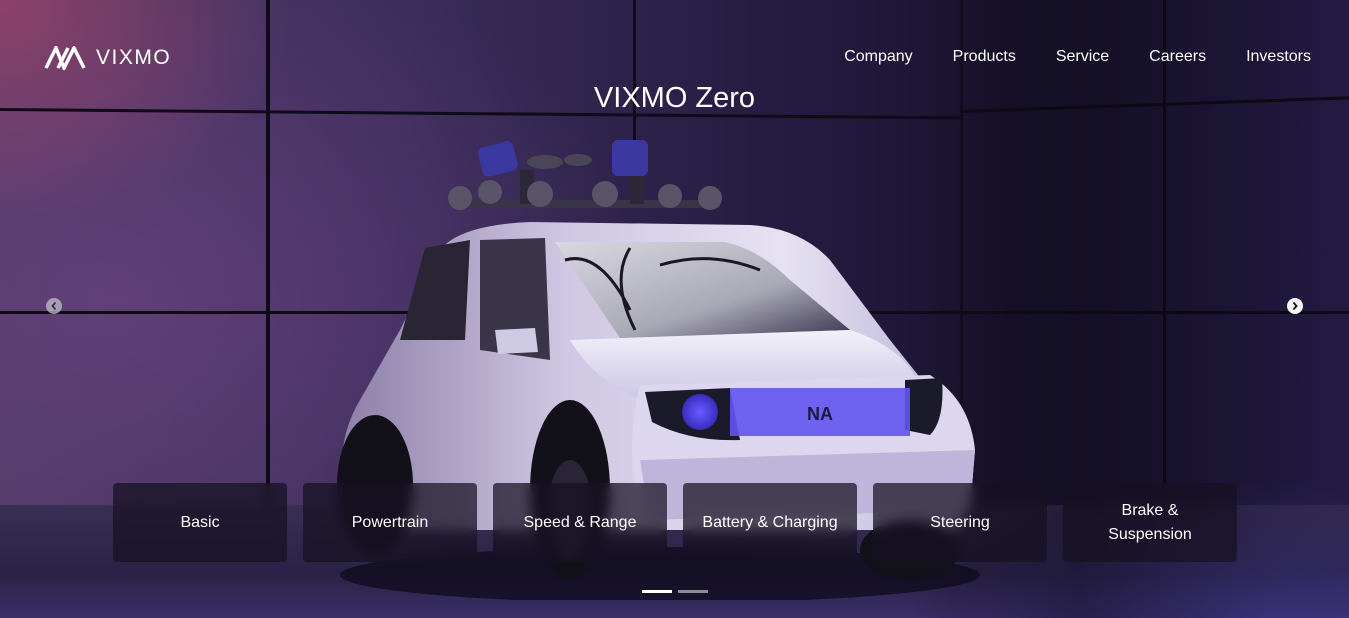 The height and width of the screenshot is (618, 1349). I want to click on carousel-prev-button, so click(54, 306).